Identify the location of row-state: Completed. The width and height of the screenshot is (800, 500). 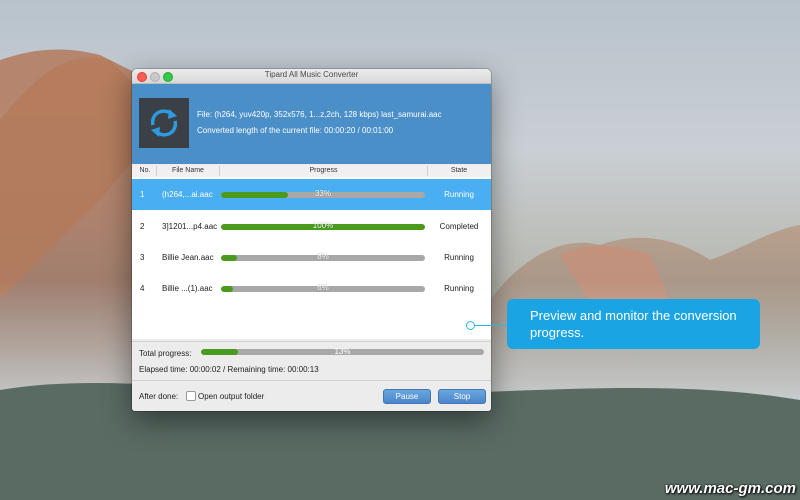
(459, 226).